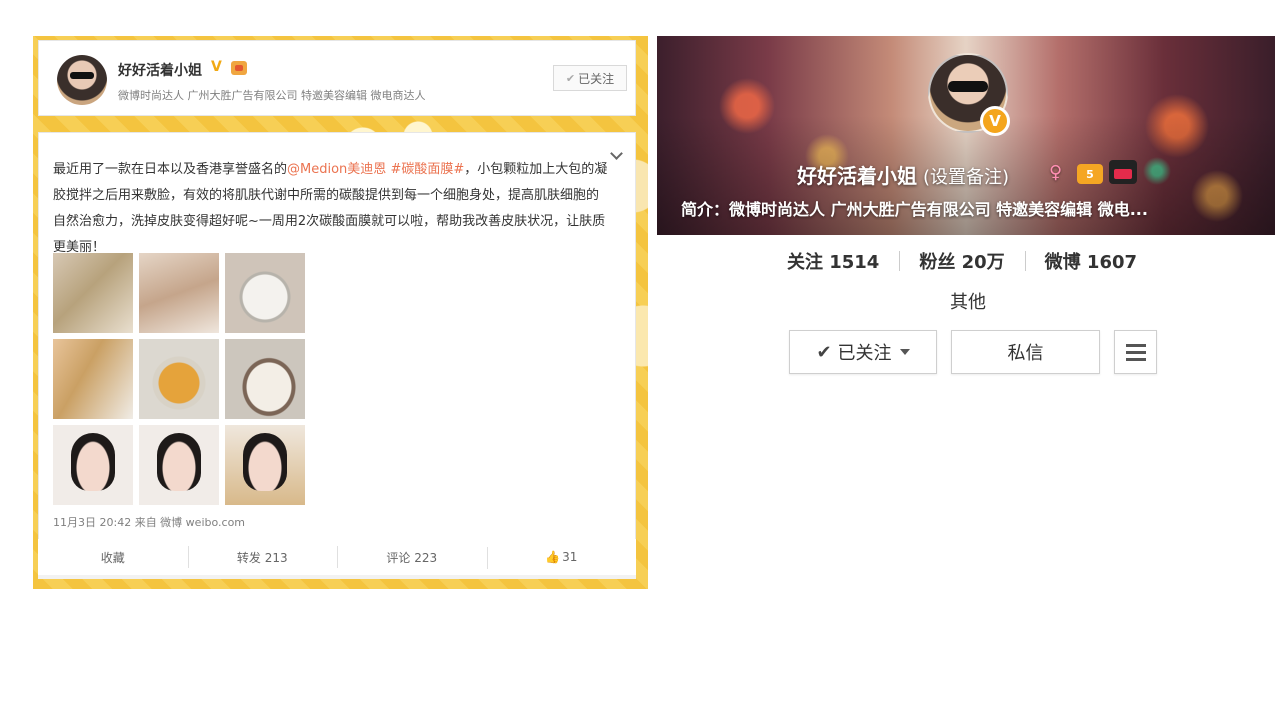 The width and height of the screenshot is (1280, 720). I want to click on photo-grid, so click(183, 379).